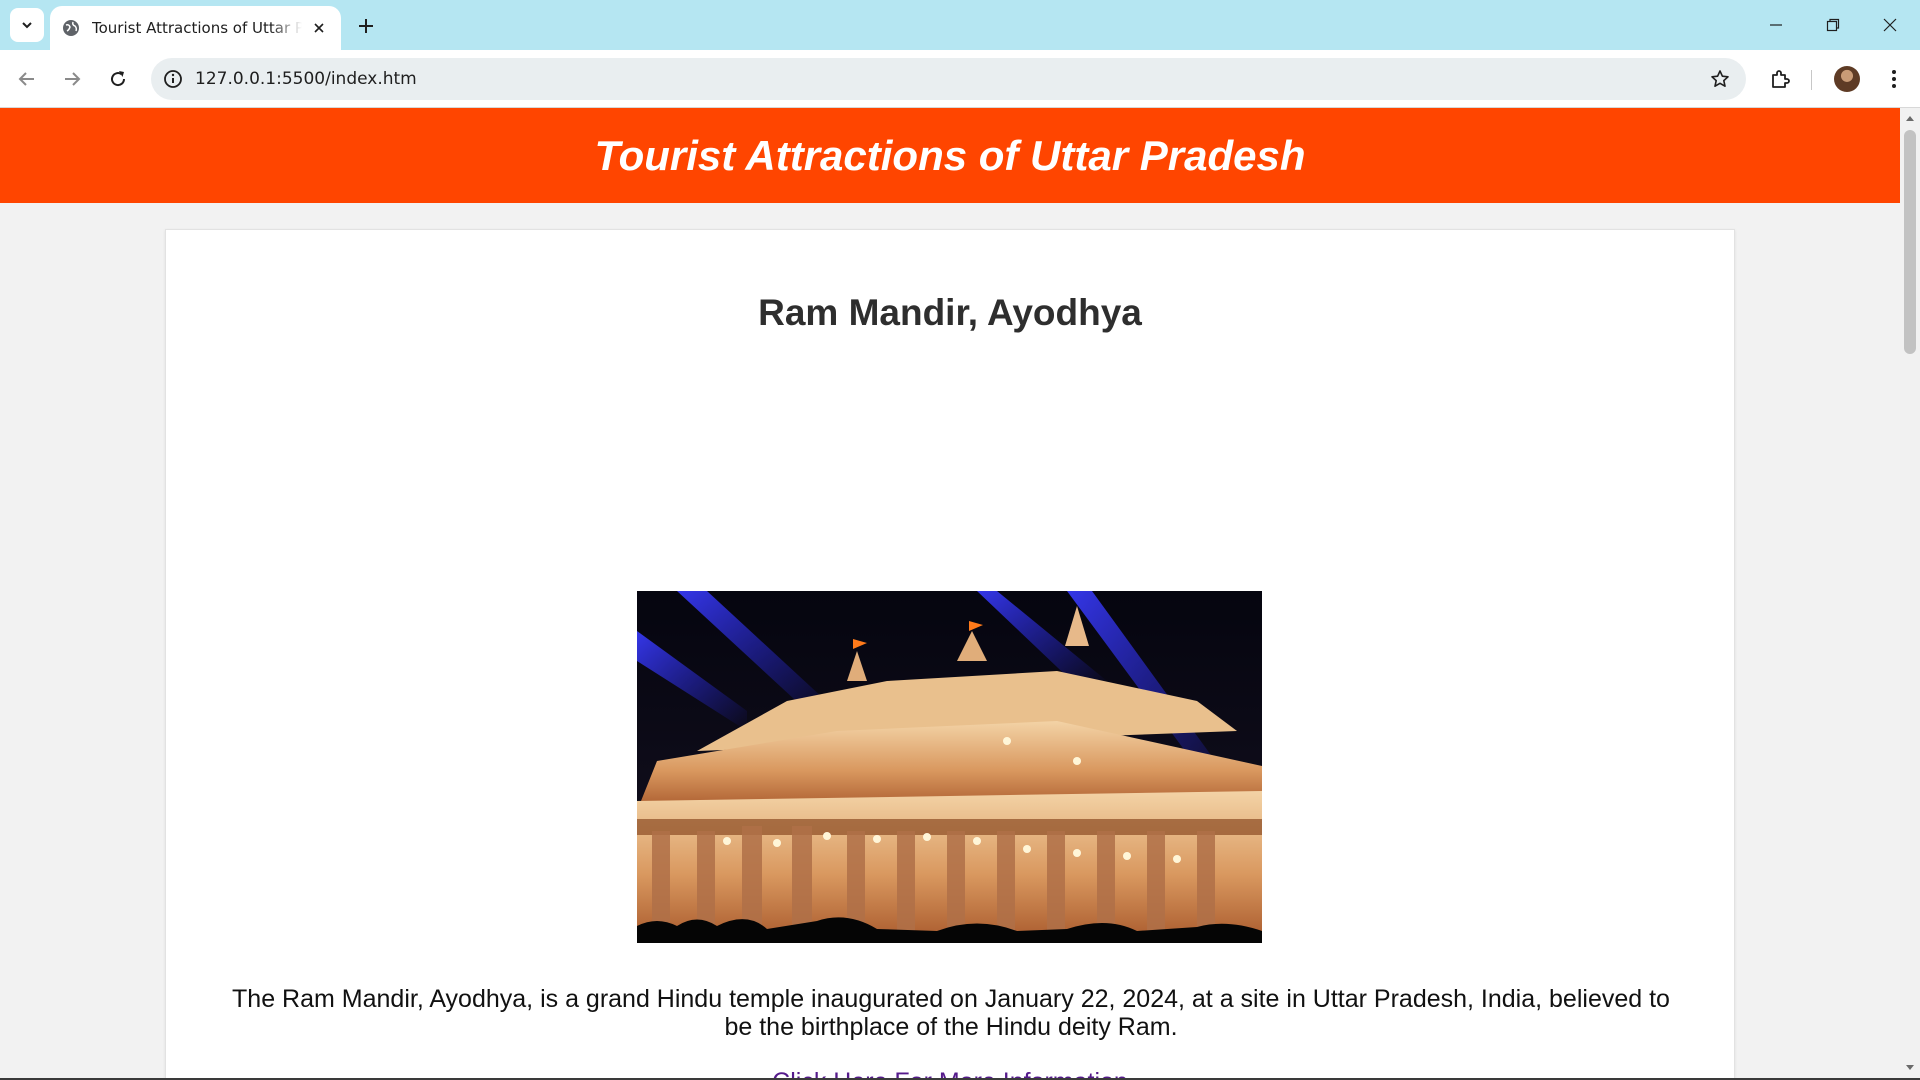 The image size is (1920, 1080). I want to click on more-info-link: Click Here For More Information, so click(950, 1073).